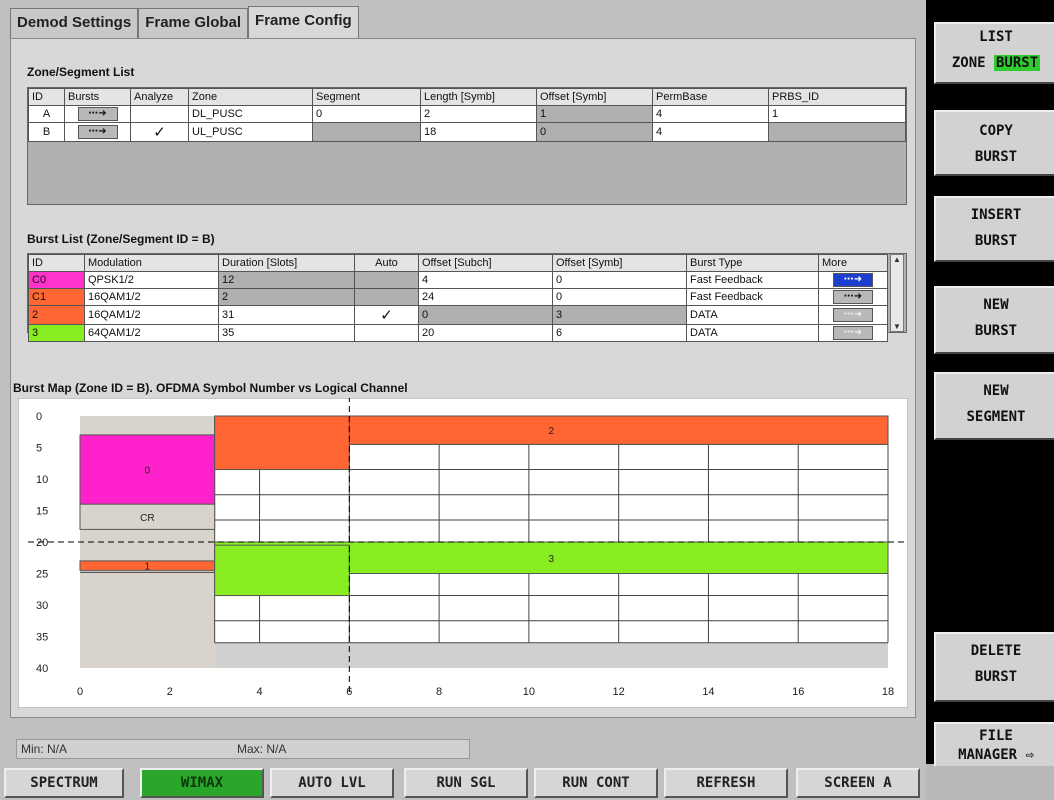  What do you see at coordinates (994, 744) in the screenshot?
I see `softkey-file-manager: FILE MANAGER ⇨` at bounding box center [994, 744].